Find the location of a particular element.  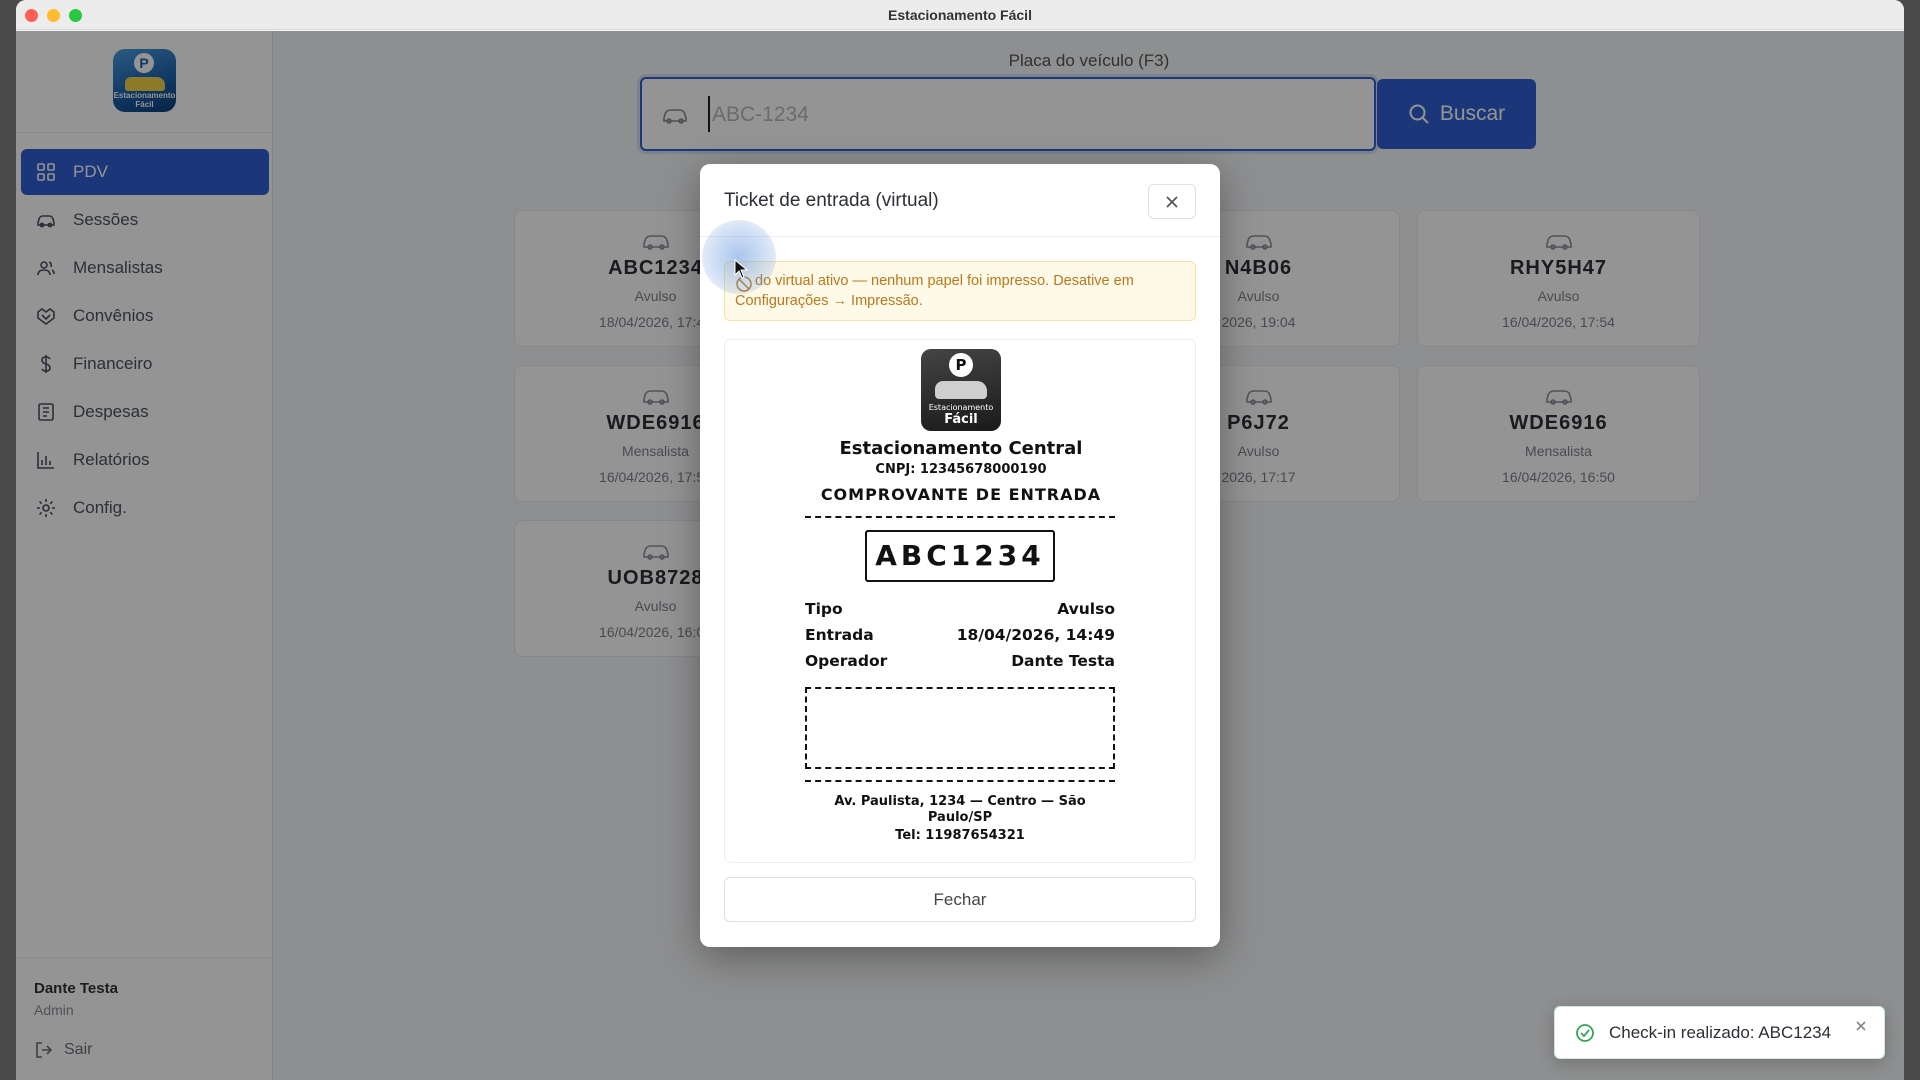

receipt-row-entrada: Entrada 18/04/2026, 14:49 is located at coordinates (960, 635).